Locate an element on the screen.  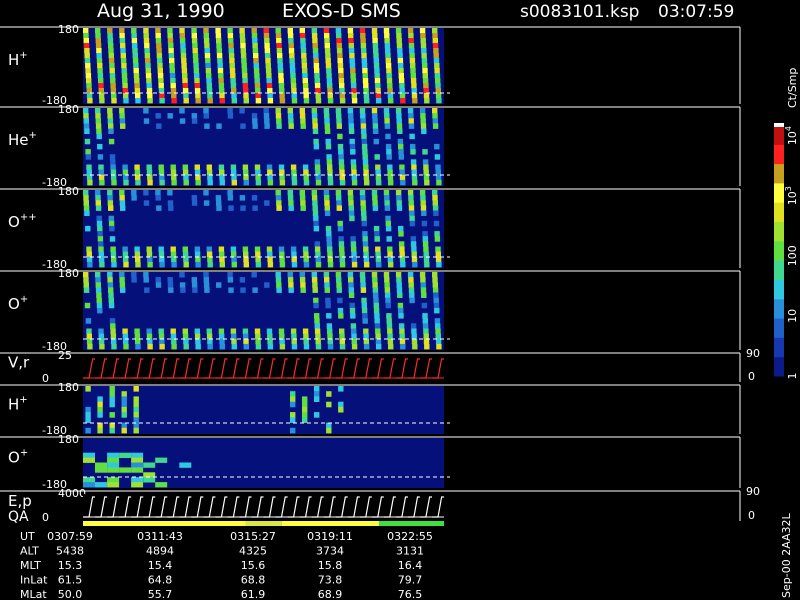
time-row-value: 68.9 is located at coordinates (330, 594).